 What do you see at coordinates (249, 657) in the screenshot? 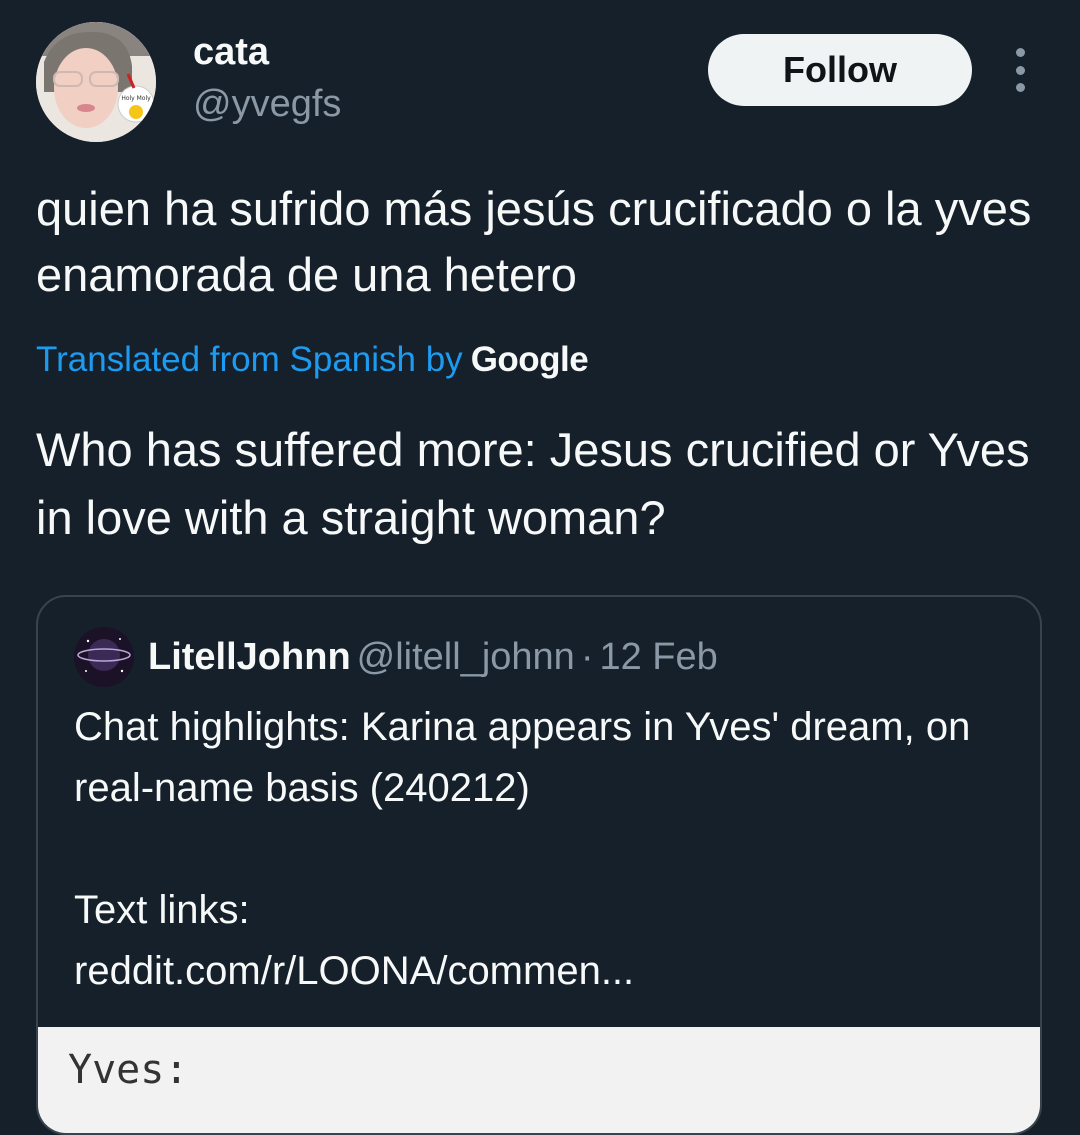
I see `quoted-author-name: LitellJohnn` at bounding box center [249, 657].